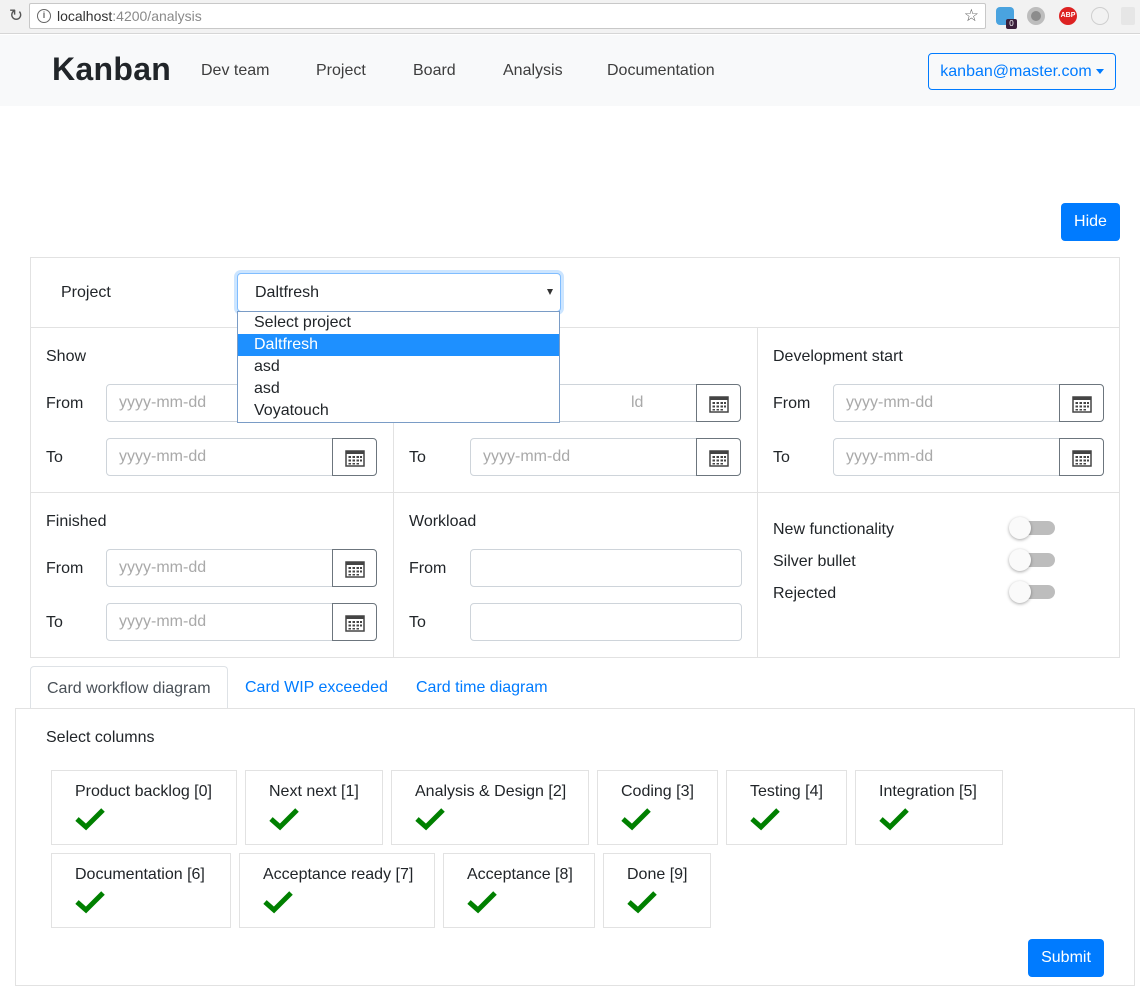  Describe the element at coordinates (661, 71) in the screenshot. I see `nav-documentation: Documentation` at that location.